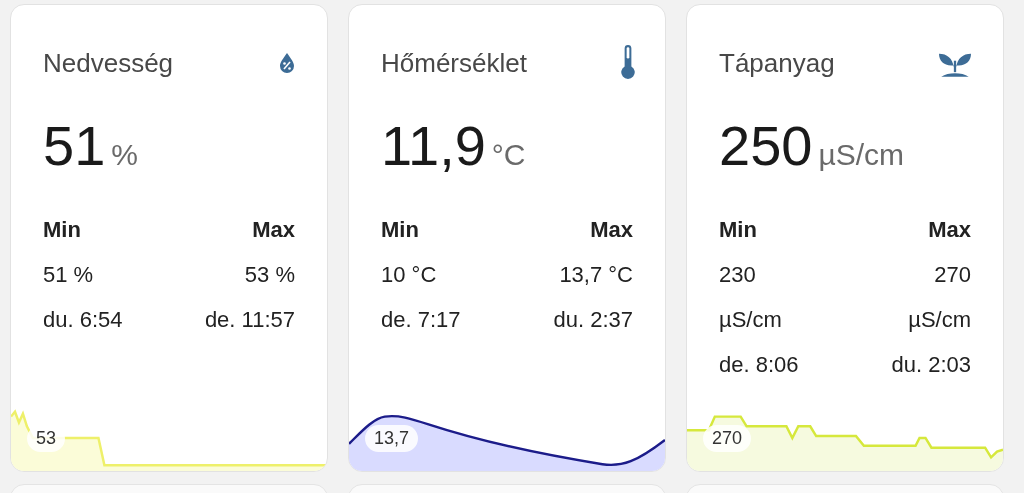 This screenshot has width=1024, height=493. I want to click on unit-label: %, so click(124, 155).